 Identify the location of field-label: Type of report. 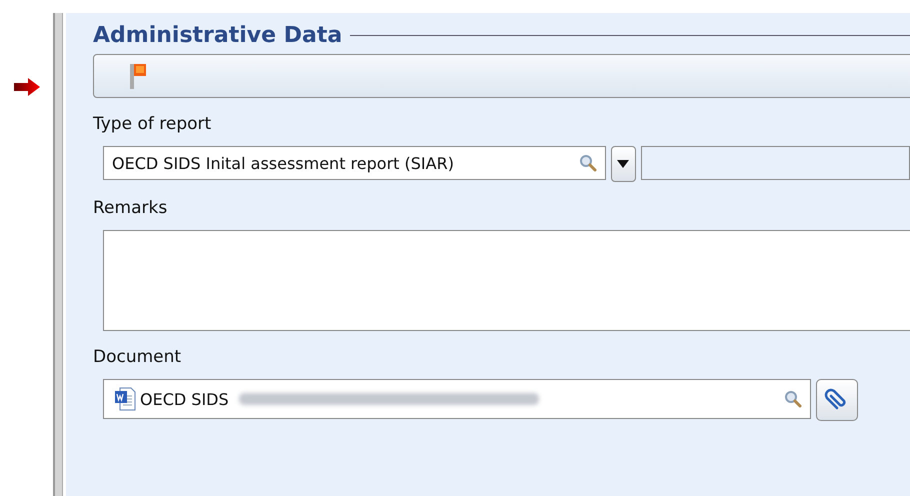
(152, 124).